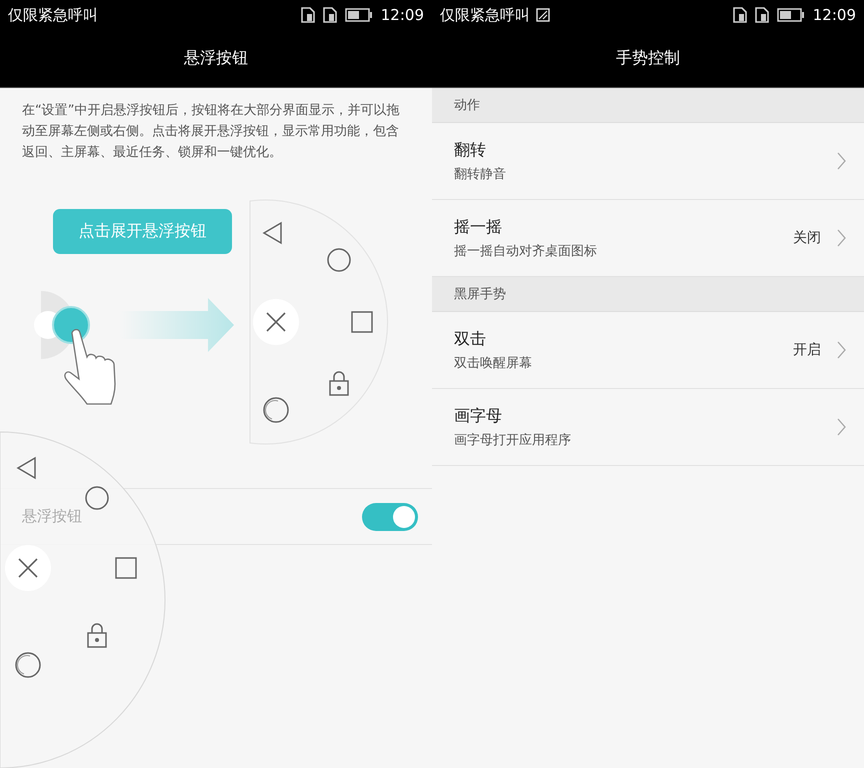 The height and width of the screenshot is (768, 864). What do you see at coordinates (648, 58) in the screenshot?
I see `screen-title: 手势控制` at bounding box center [648, 58].